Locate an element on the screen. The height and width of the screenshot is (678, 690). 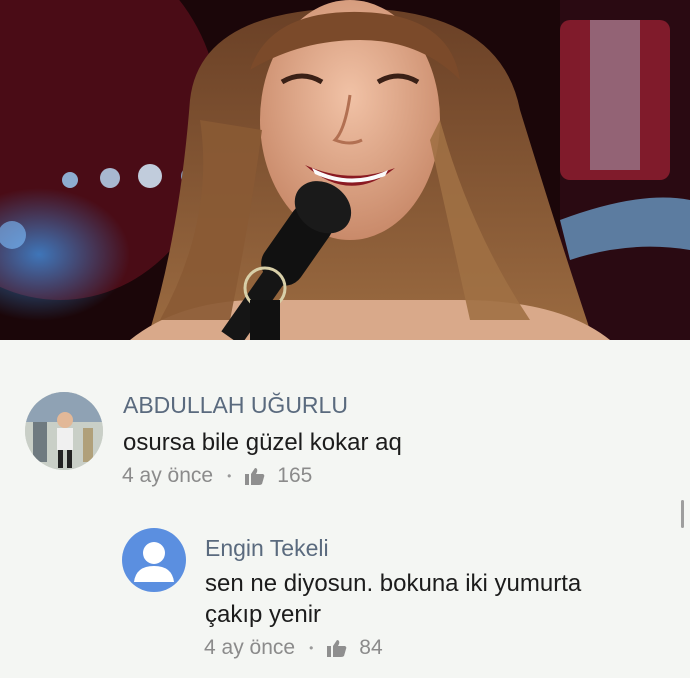
reply-text-line-2: çakıp yenir is located at coordinates (263, 614).